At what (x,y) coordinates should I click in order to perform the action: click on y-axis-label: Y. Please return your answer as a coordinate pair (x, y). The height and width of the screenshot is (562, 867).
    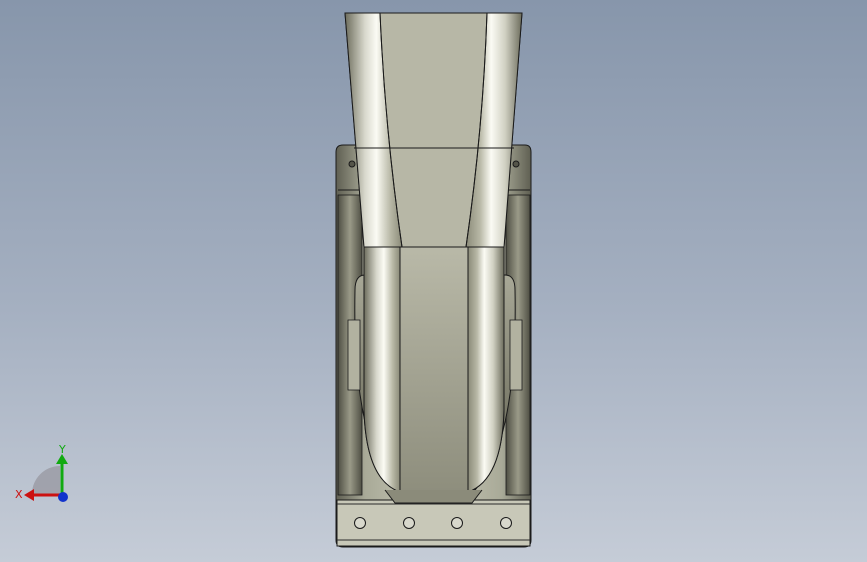
    Looking at the image, I should click on (62, 449).